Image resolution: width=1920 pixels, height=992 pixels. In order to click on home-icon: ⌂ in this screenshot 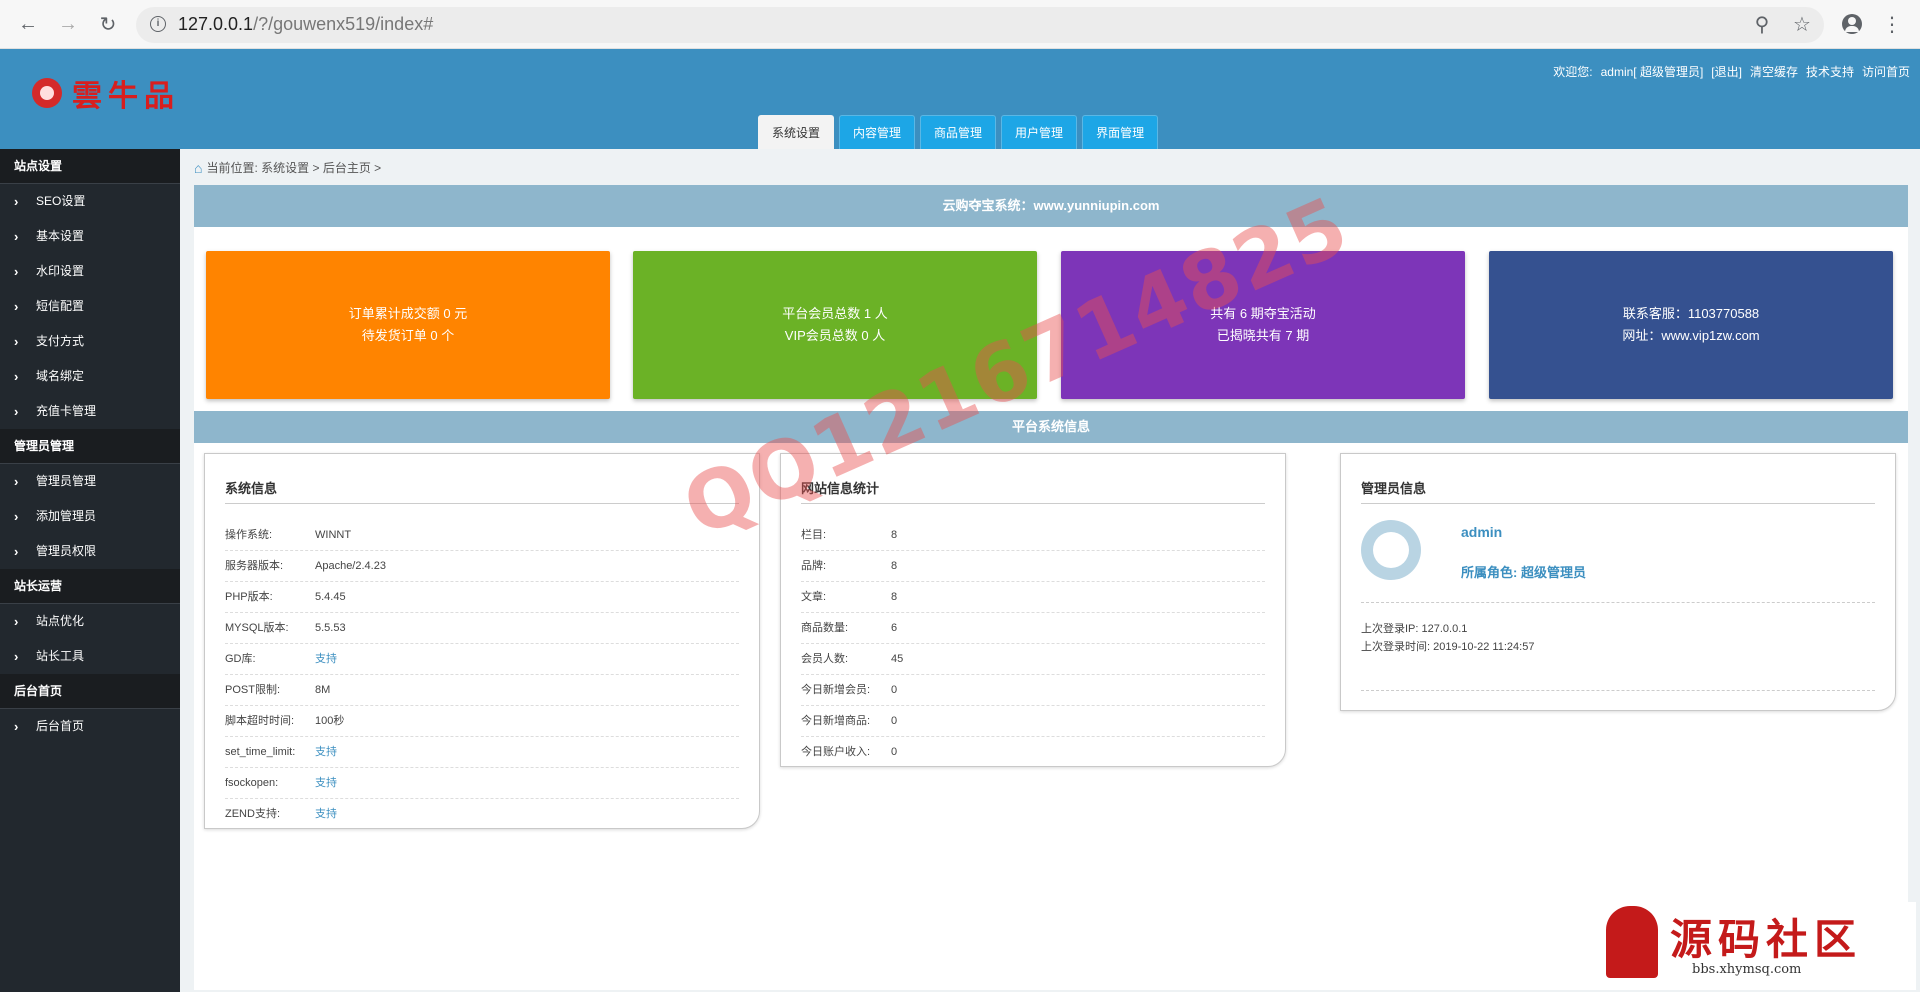, I will do `click(198, 168)`.